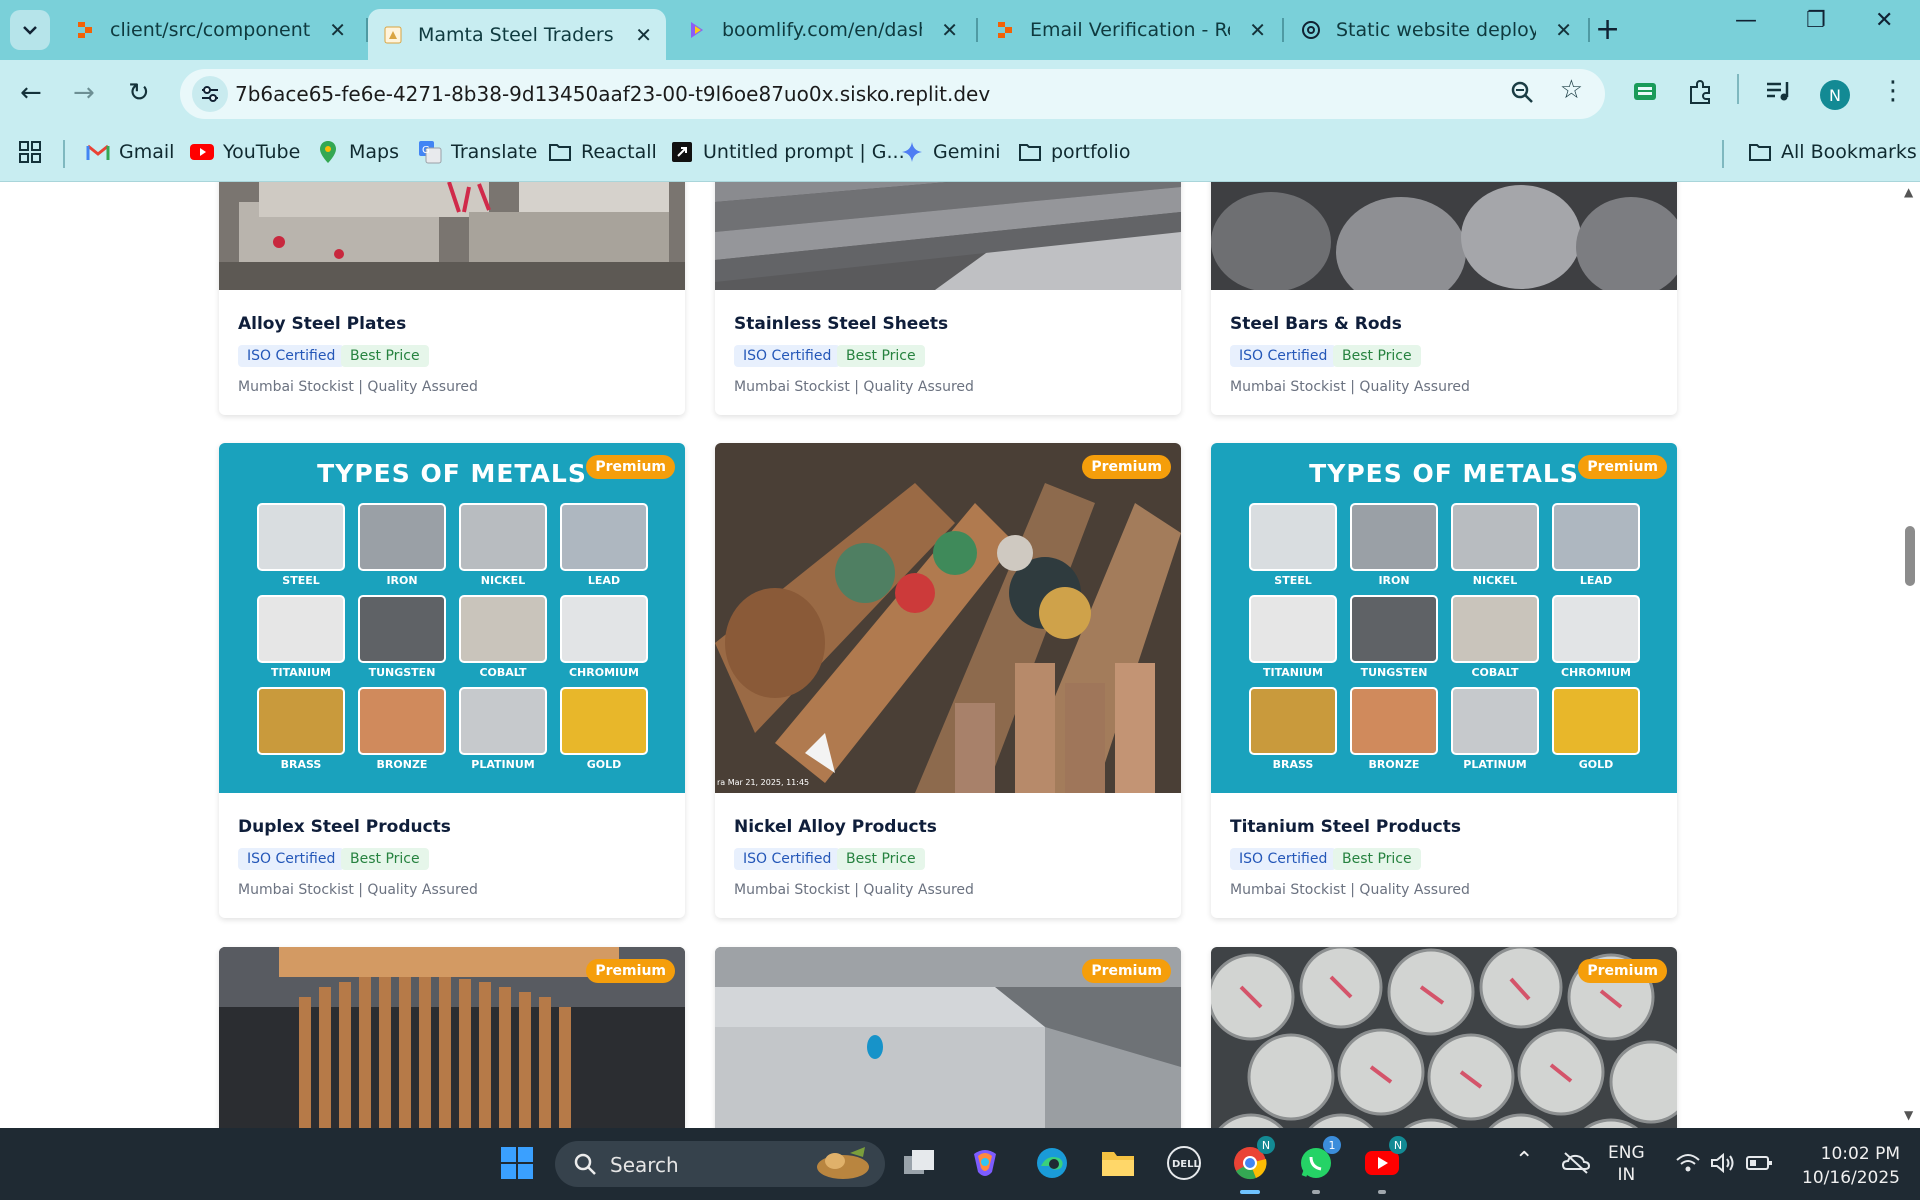  What do you see at coordinates (245, 152) in the screenshot?
I see `bookmark-youtube: YouTube` at bounding box center [245, 152].